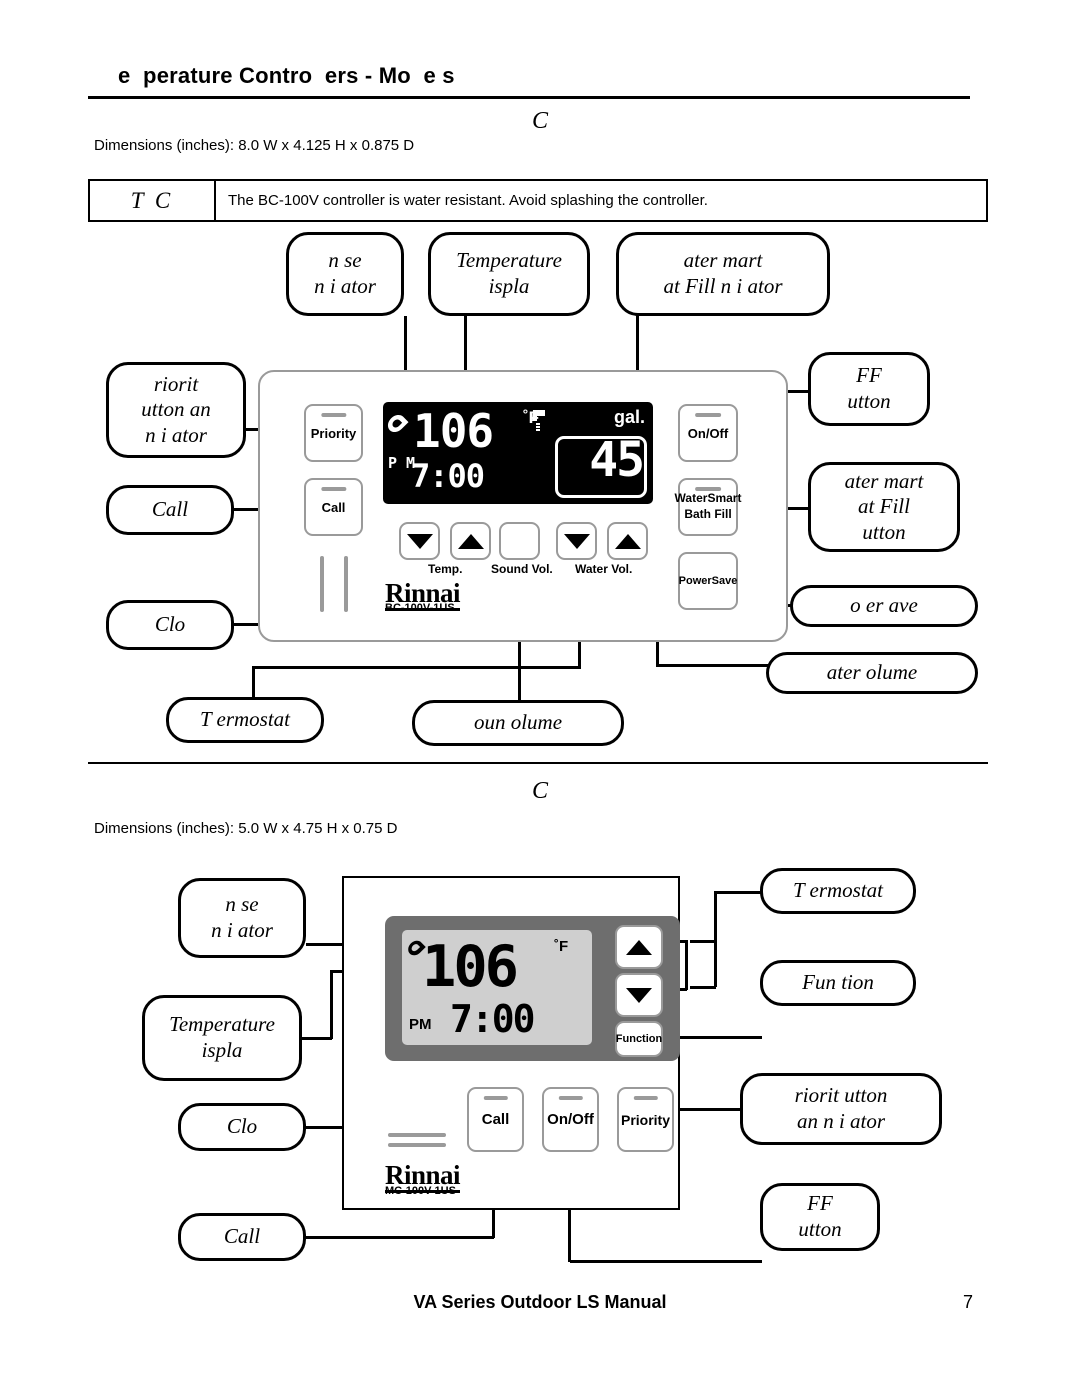 The height and width of the screenshot is (1399, 1080). What do you see at coordinates (539, 121) in the screenshot?
I see `section1-model-heading: C` at bounding box center [539, 121].